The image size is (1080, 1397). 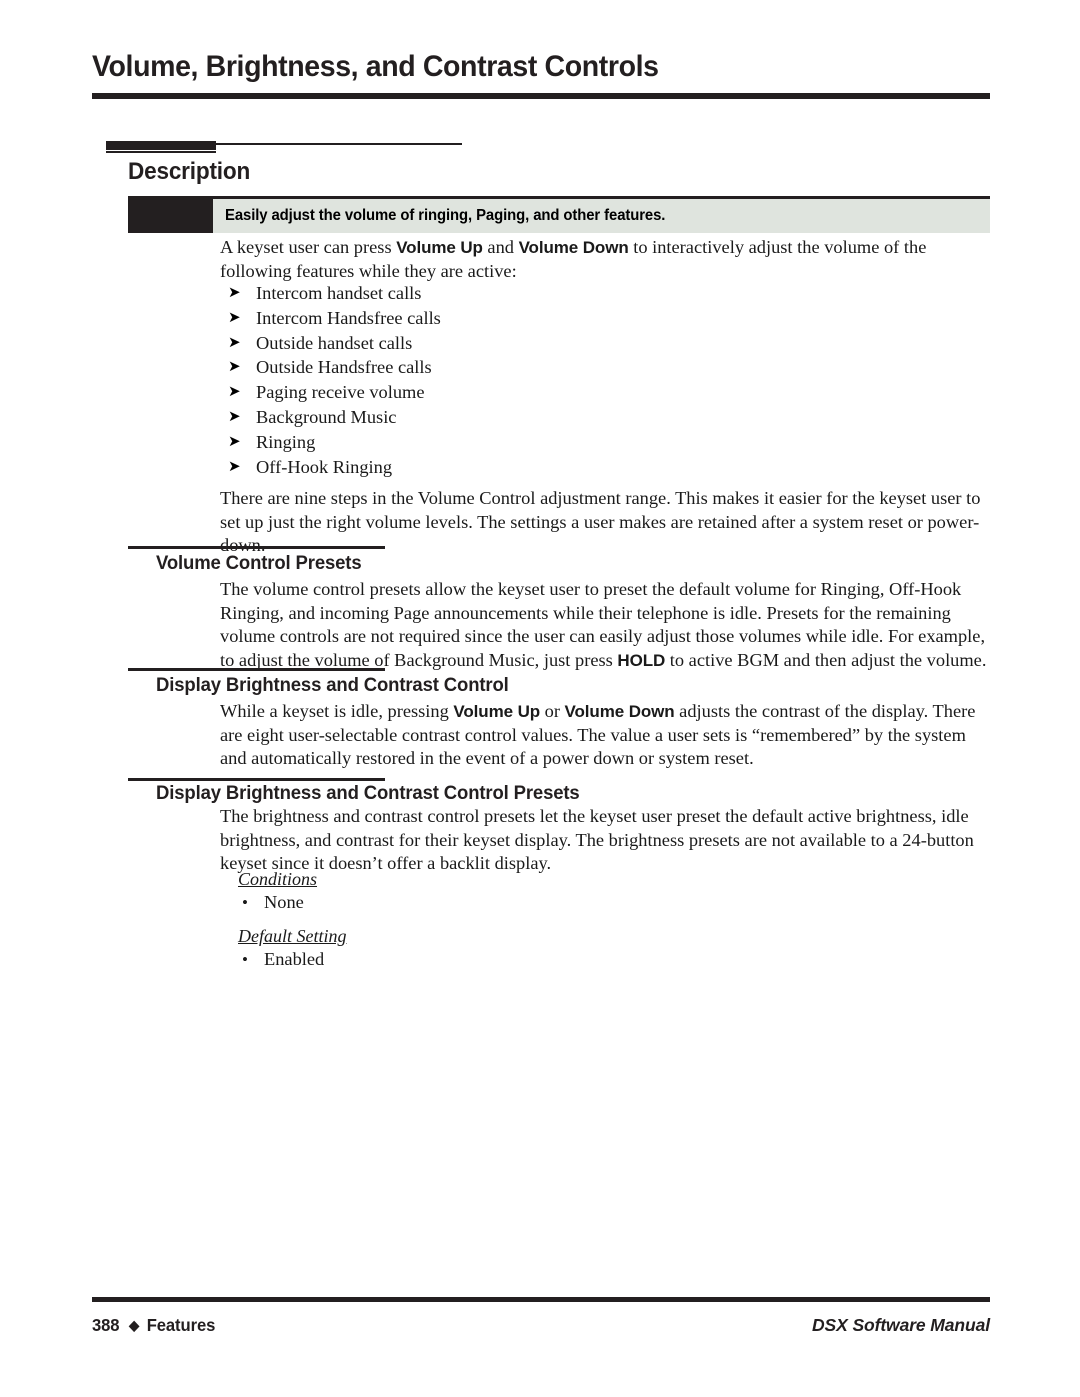 What do you see at coordinates (339, 293) in the screenshot?
I see `list-item-label: Intercom handset calls` at bounding box center [339, 293].